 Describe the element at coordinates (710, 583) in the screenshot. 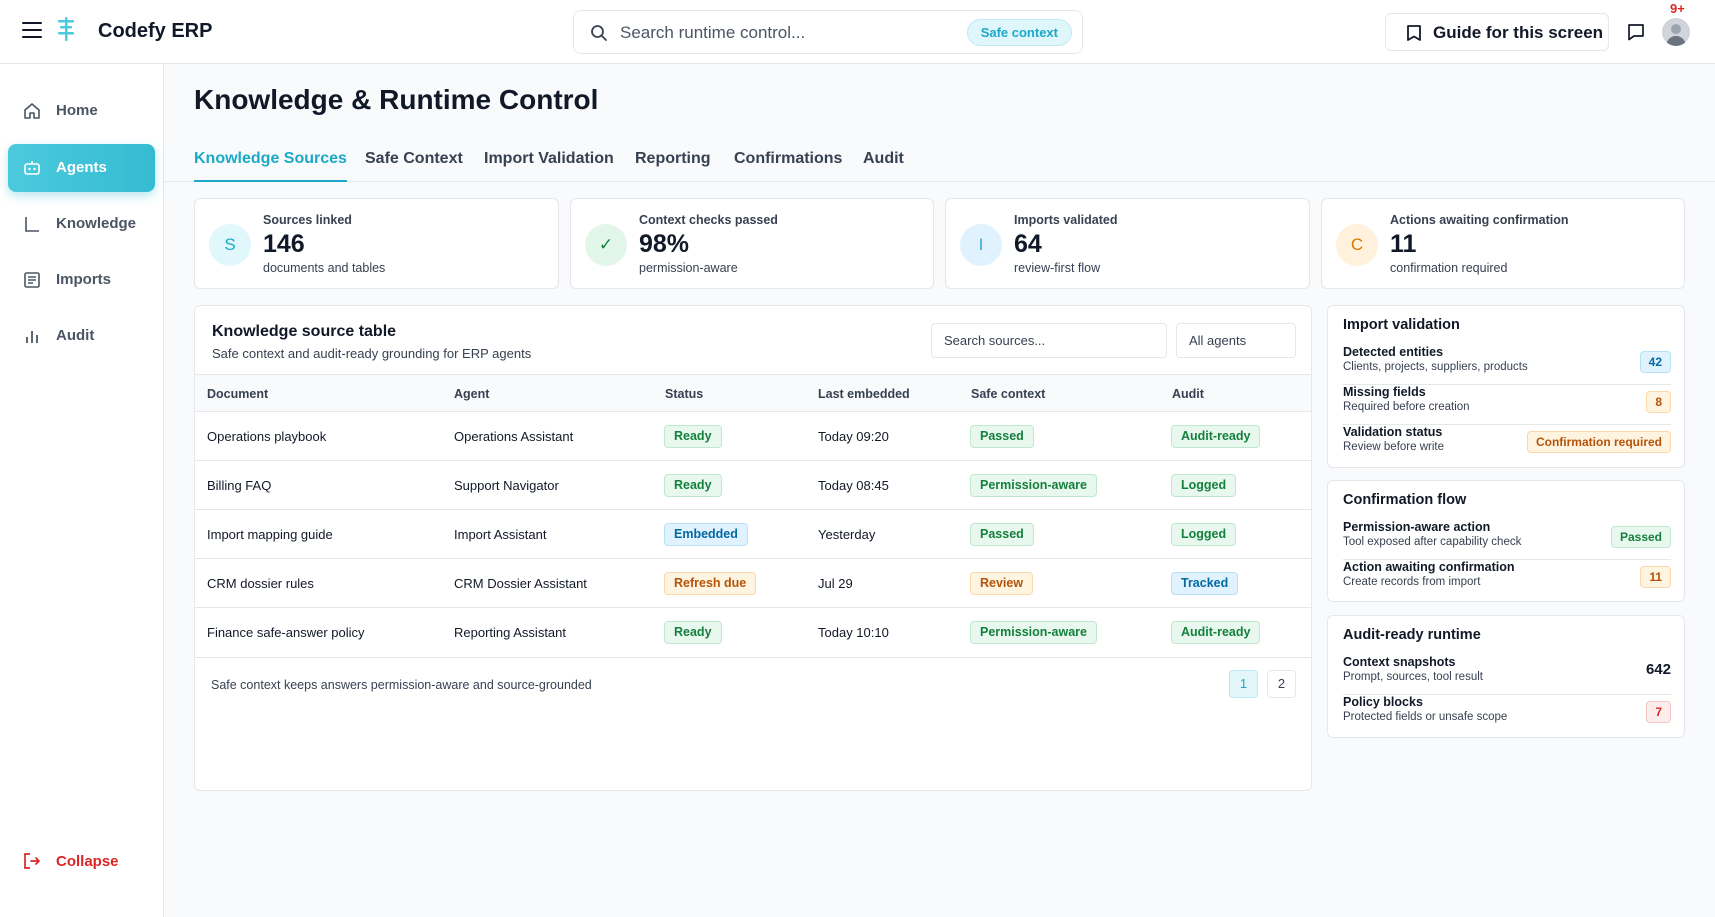

I see `status-badge: Refresh due` at that location.